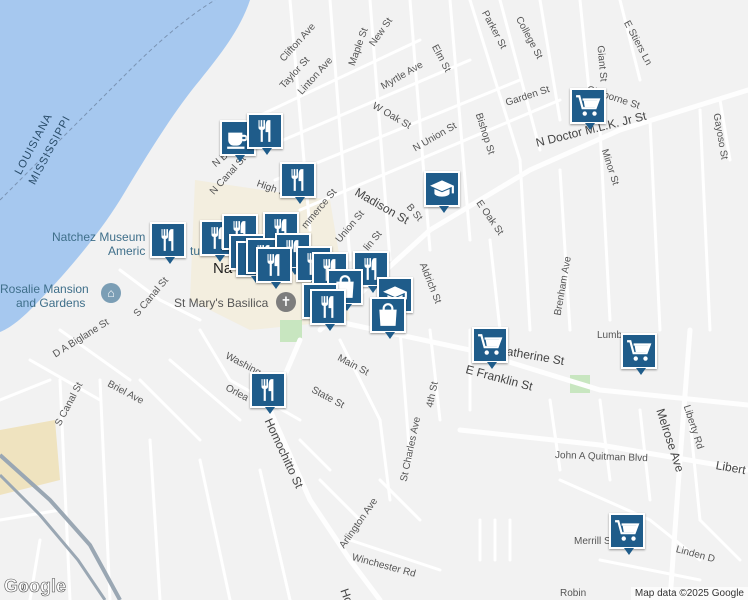 The height and width of the screenshot is (600, 748). Describe the element at coordinates (50, 303) in the screenshot. I see `poi-rosalie-line2: and Gardens` at that location.